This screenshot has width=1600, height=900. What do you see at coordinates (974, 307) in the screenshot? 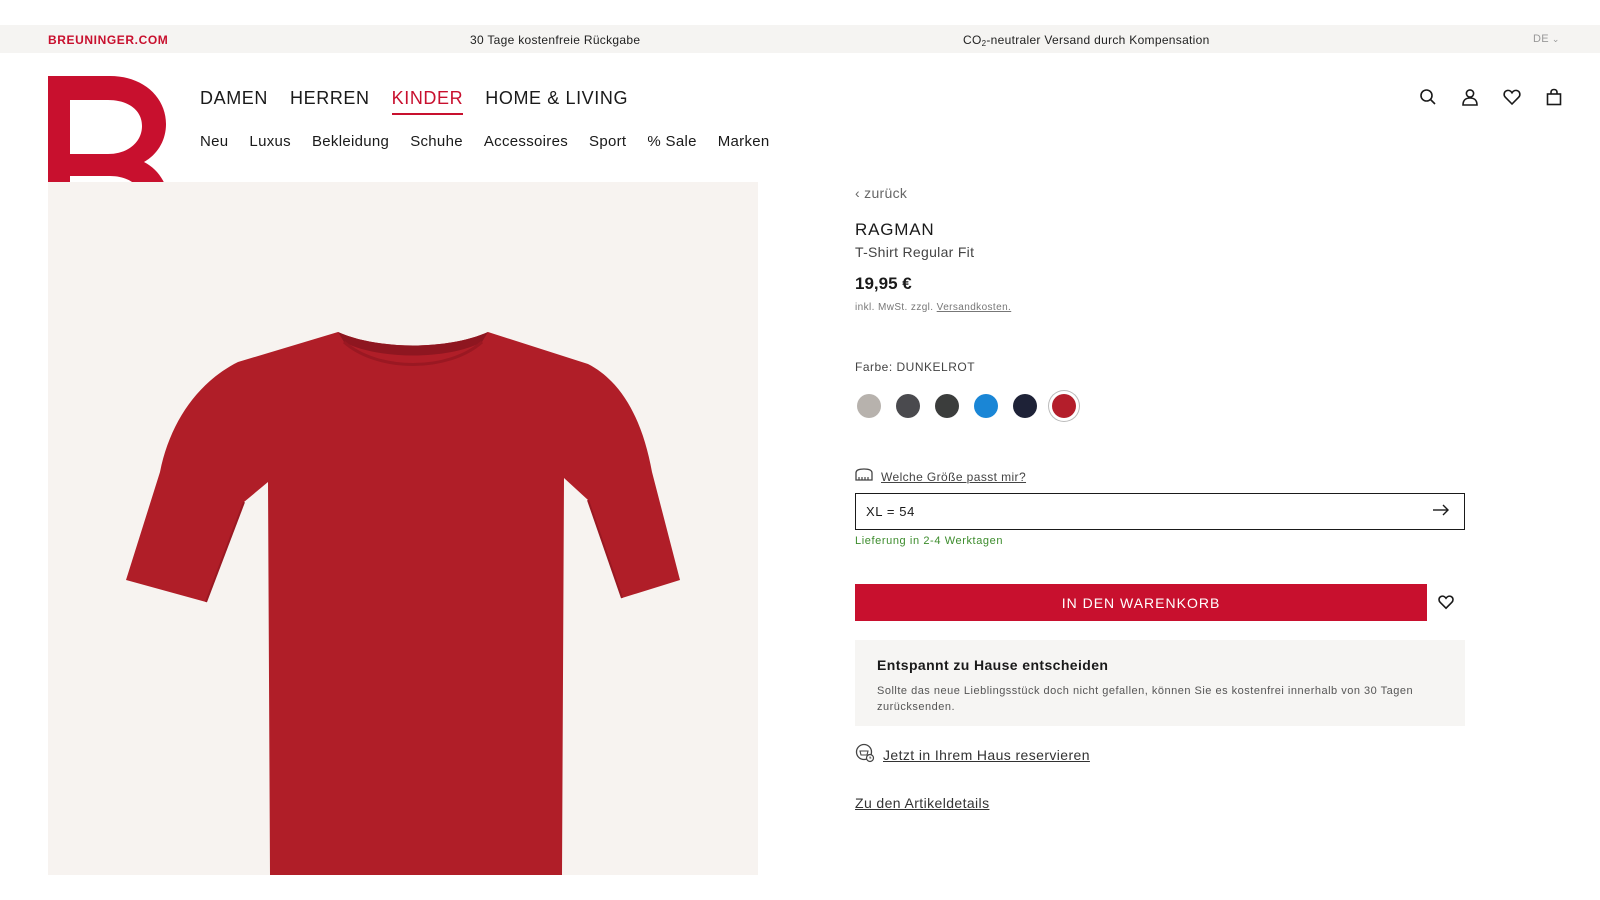
I see `shipping-costs-link: Versandkosten.` at bounding box center [974, 307].